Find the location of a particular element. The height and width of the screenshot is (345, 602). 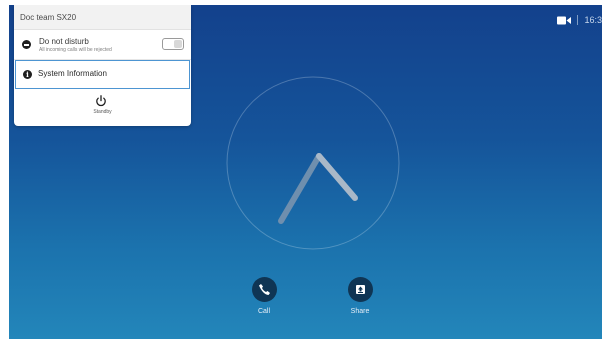

video-camera-icon is located at coordinates (564, 20).